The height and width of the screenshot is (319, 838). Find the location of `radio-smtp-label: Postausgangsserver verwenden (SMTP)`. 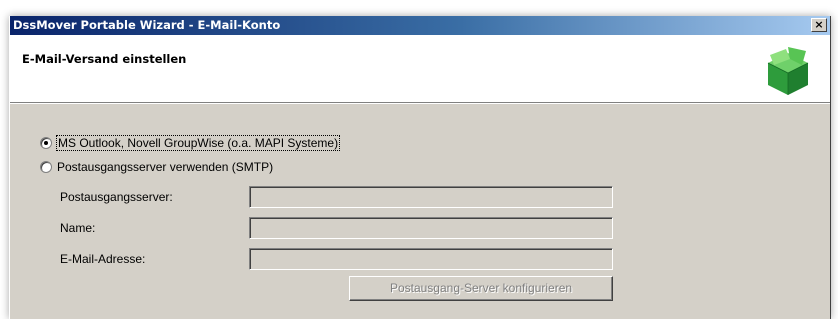

radio-smtp-label: Postausgangsserver verwenden (SMTP) is located at coordinates (165, 167).